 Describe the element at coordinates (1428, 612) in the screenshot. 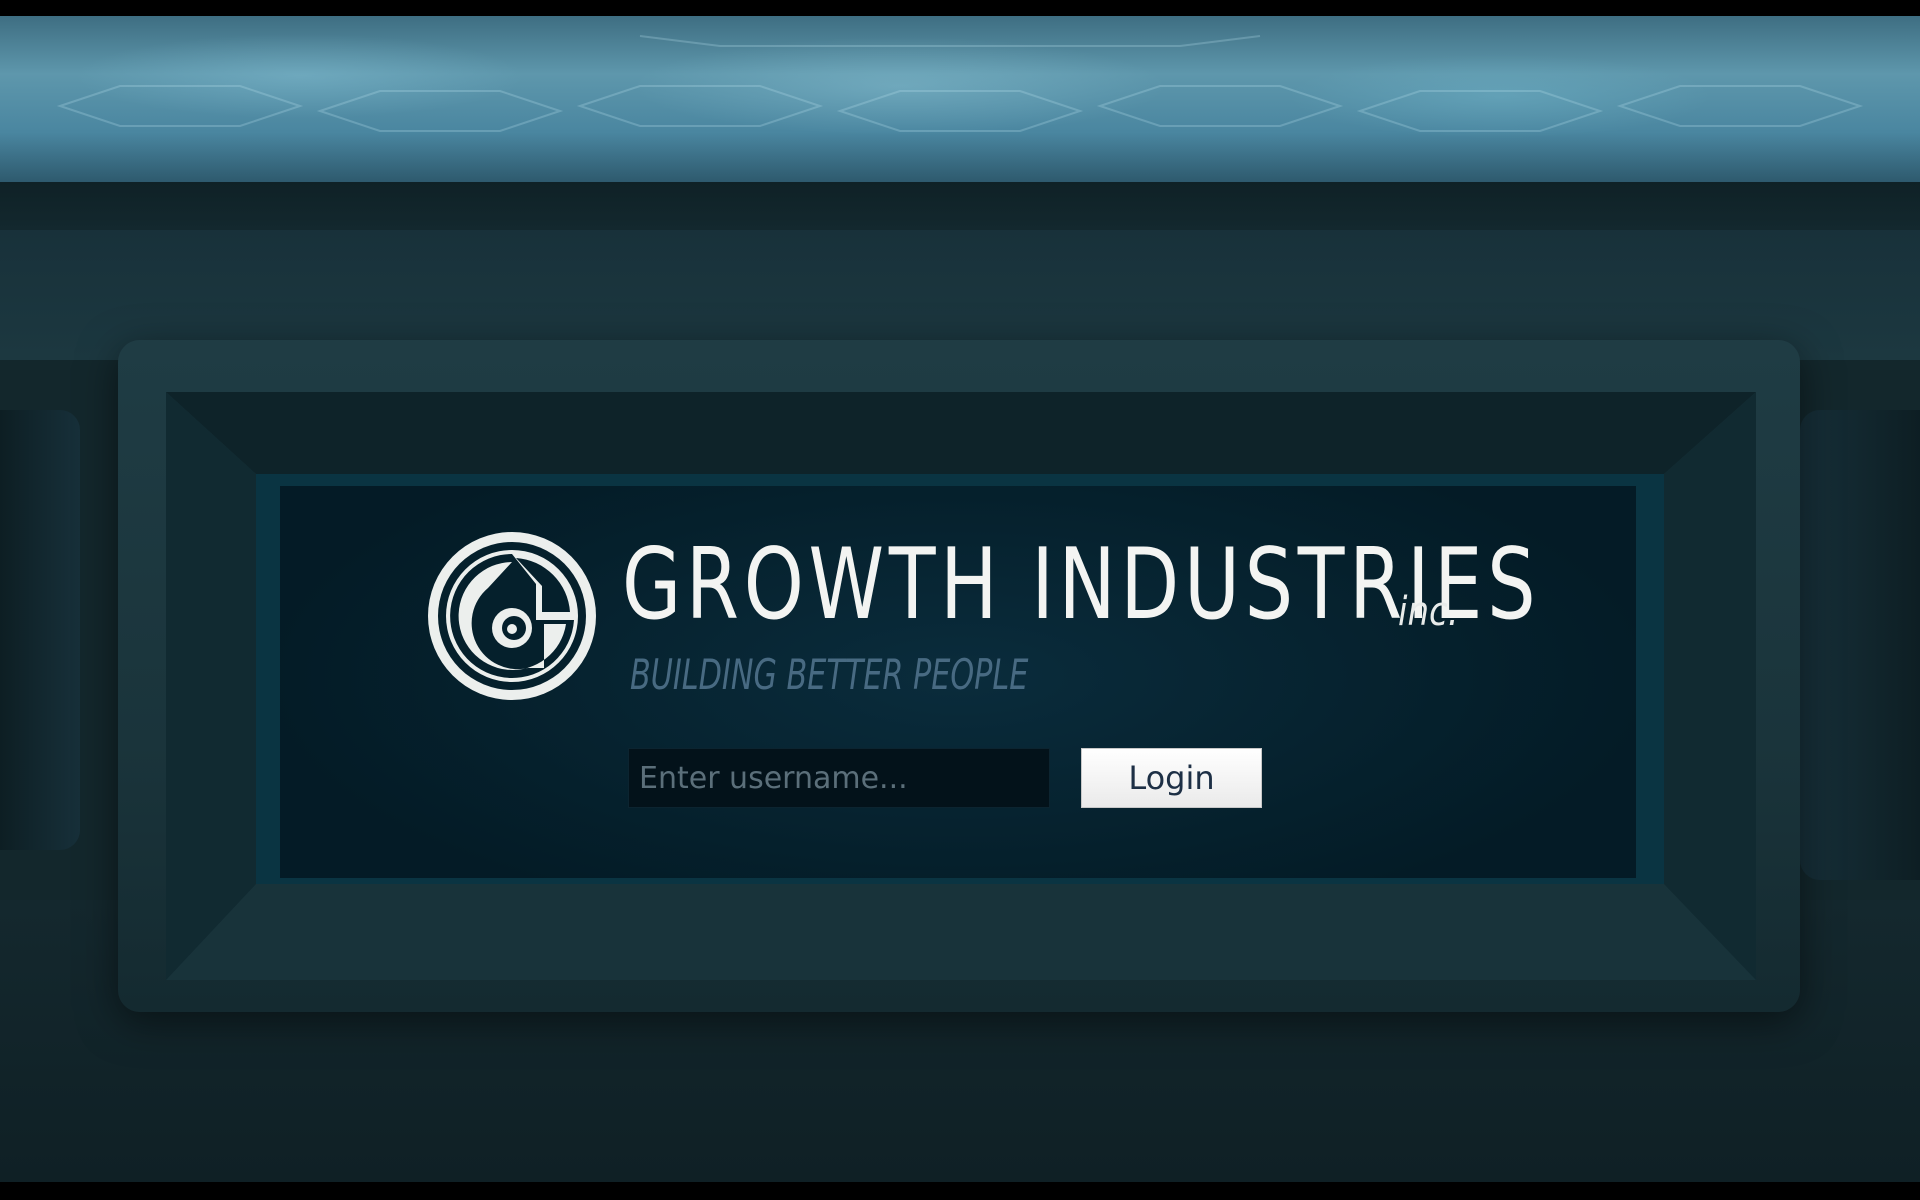

I see `company-suffix: inc.` at that location.